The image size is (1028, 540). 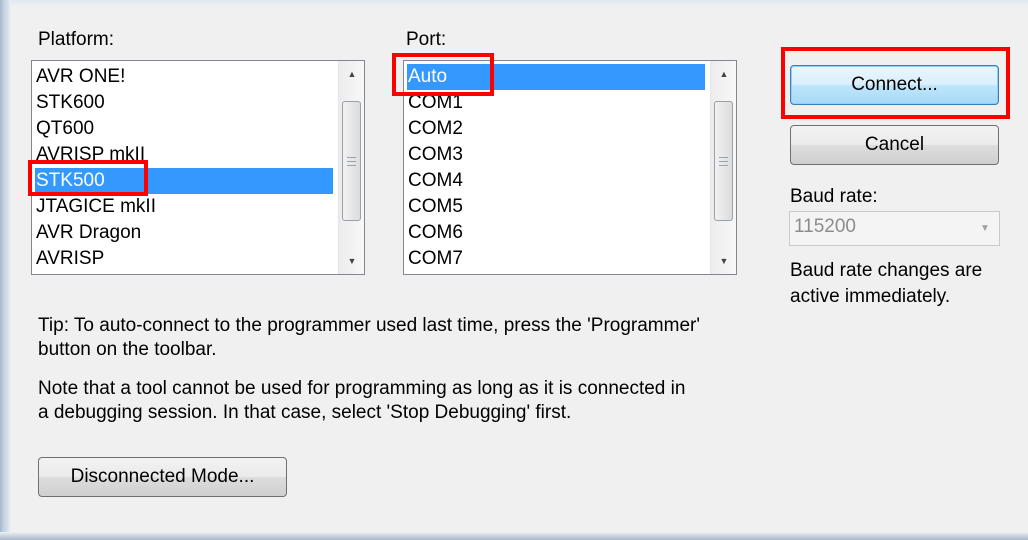 What do you see at coordinates (514, 536) in the screenshot?
I see `window-bottom-border` at bounding box center [514, 536].